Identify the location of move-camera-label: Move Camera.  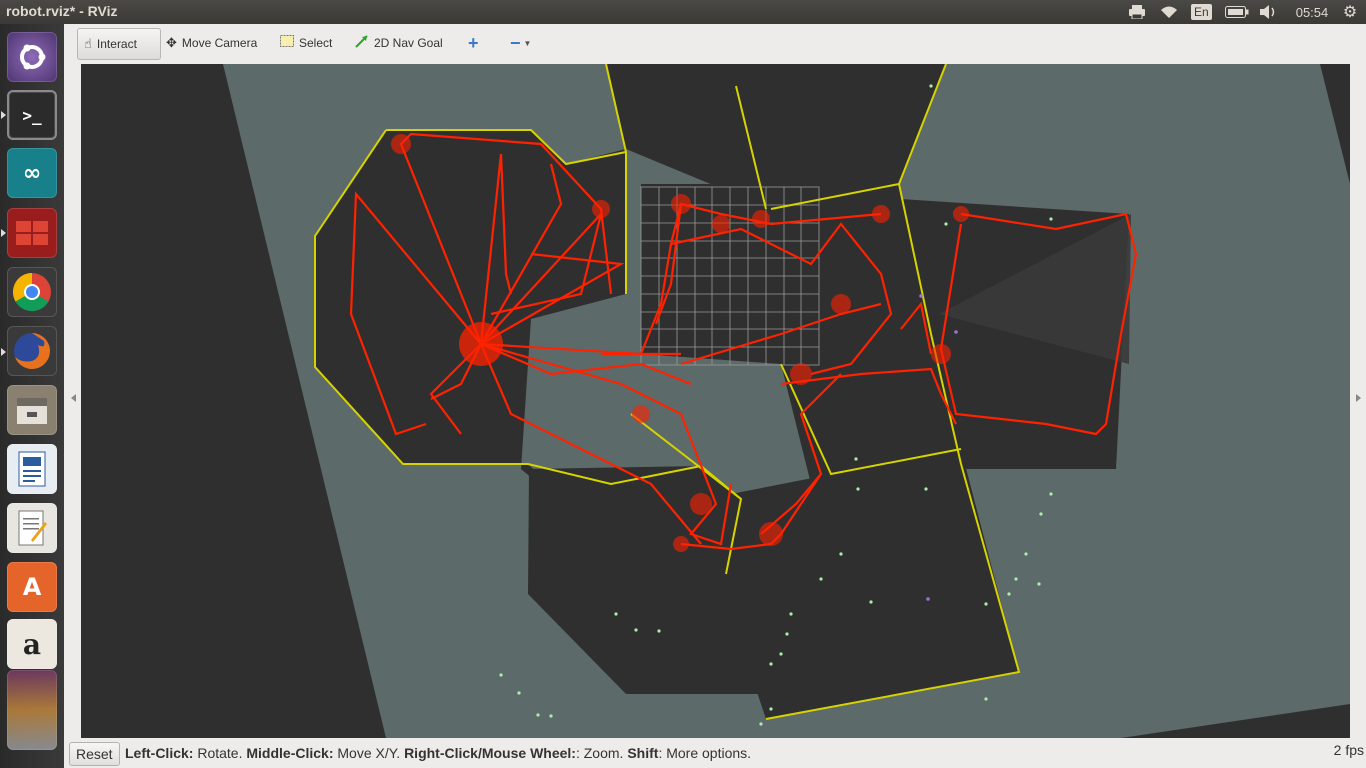
(219, 43).